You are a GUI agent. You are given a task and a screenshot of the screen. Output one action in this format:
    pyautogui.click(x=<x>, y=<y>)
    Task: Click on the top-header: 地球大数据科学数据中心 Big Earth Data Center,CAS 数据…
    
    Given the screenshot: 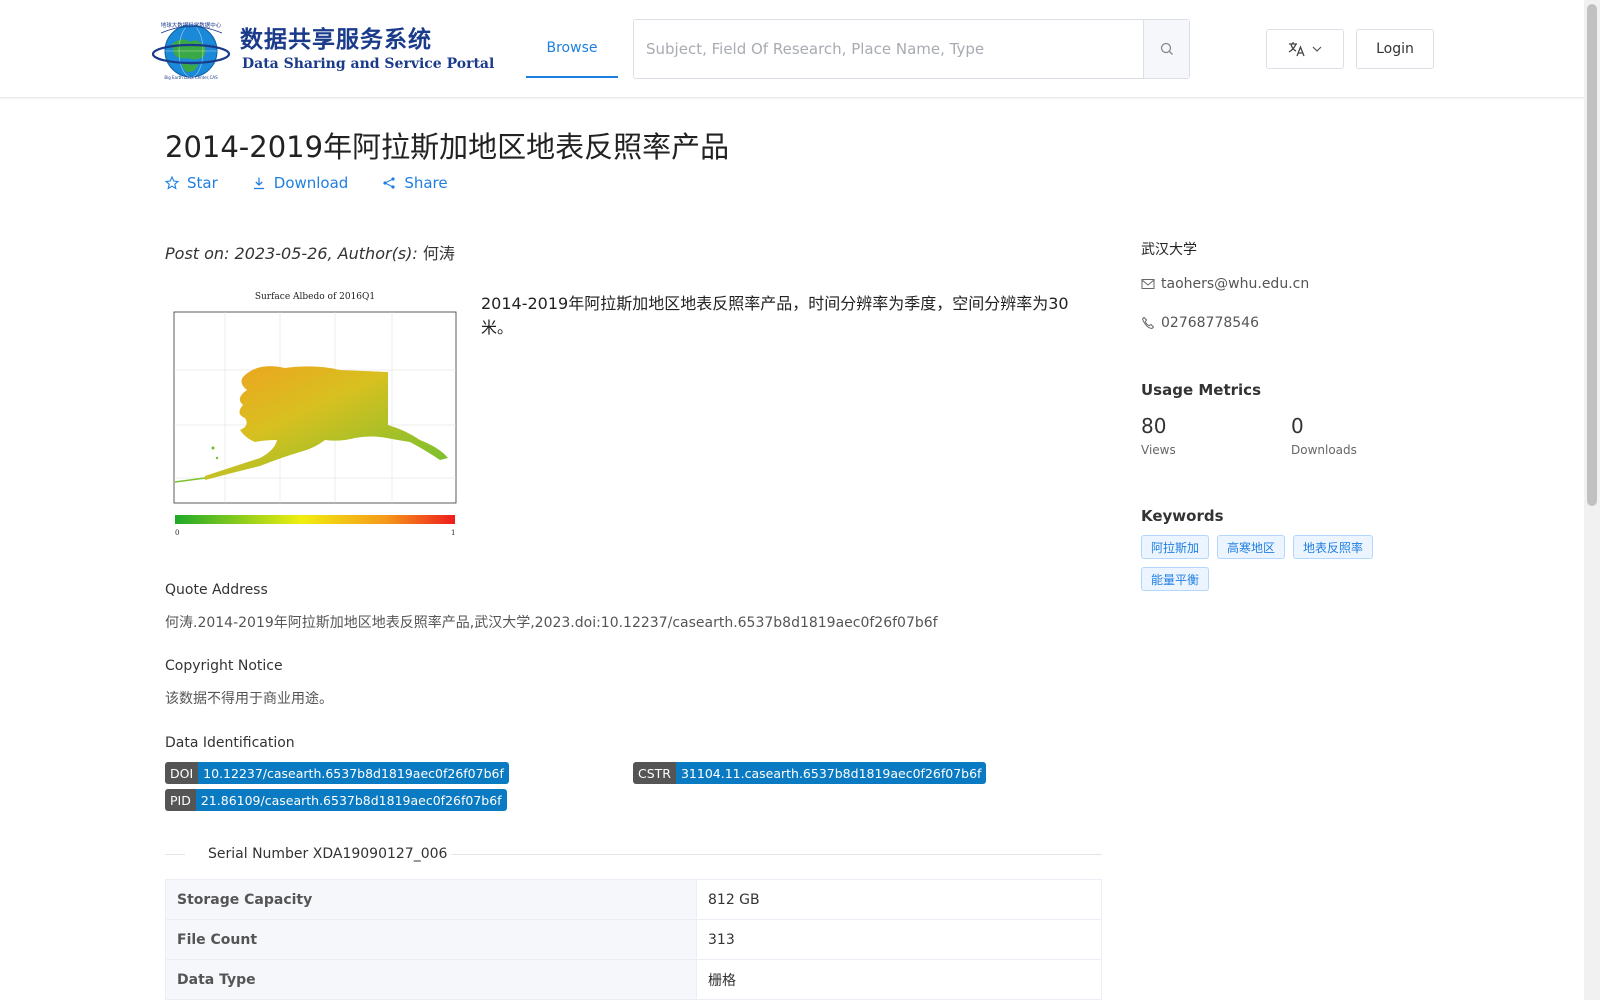 What is the action you would take?
    pyautogui.click(x=792, y=49)
    